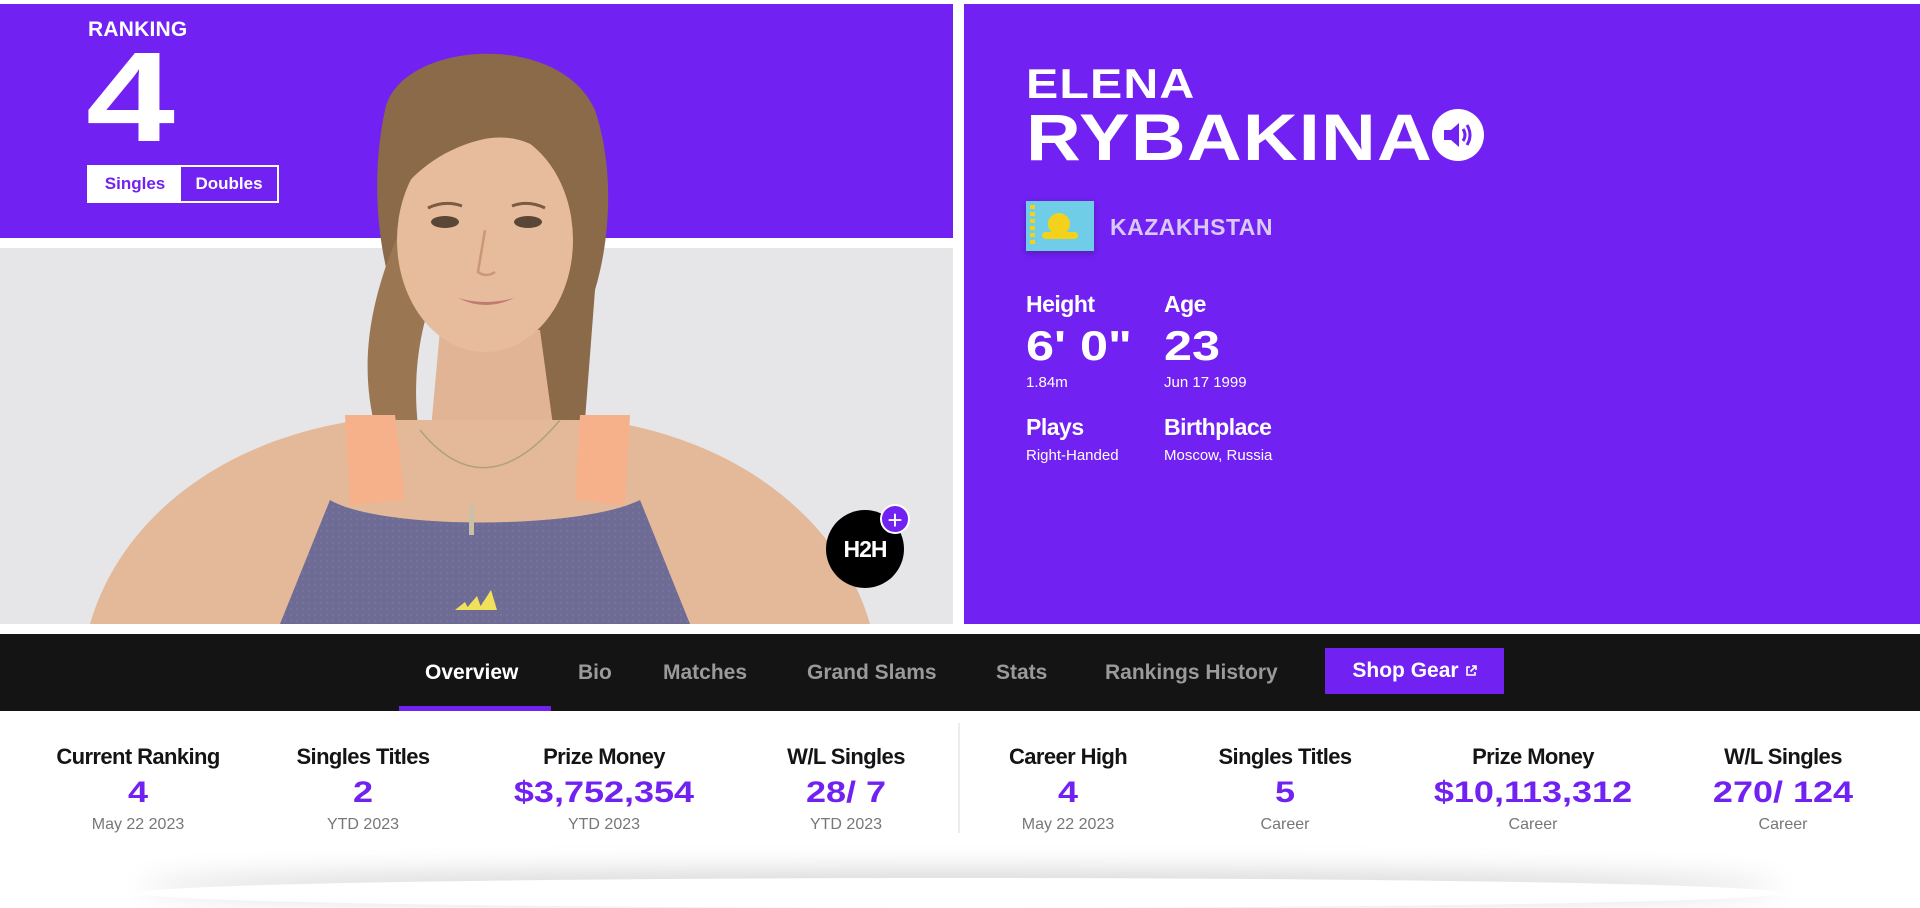 This screenshot has height=908, width=1920. Describe the element at coordinates (1060, 304) in the screenshot. I see `height-label: Height` at that location.